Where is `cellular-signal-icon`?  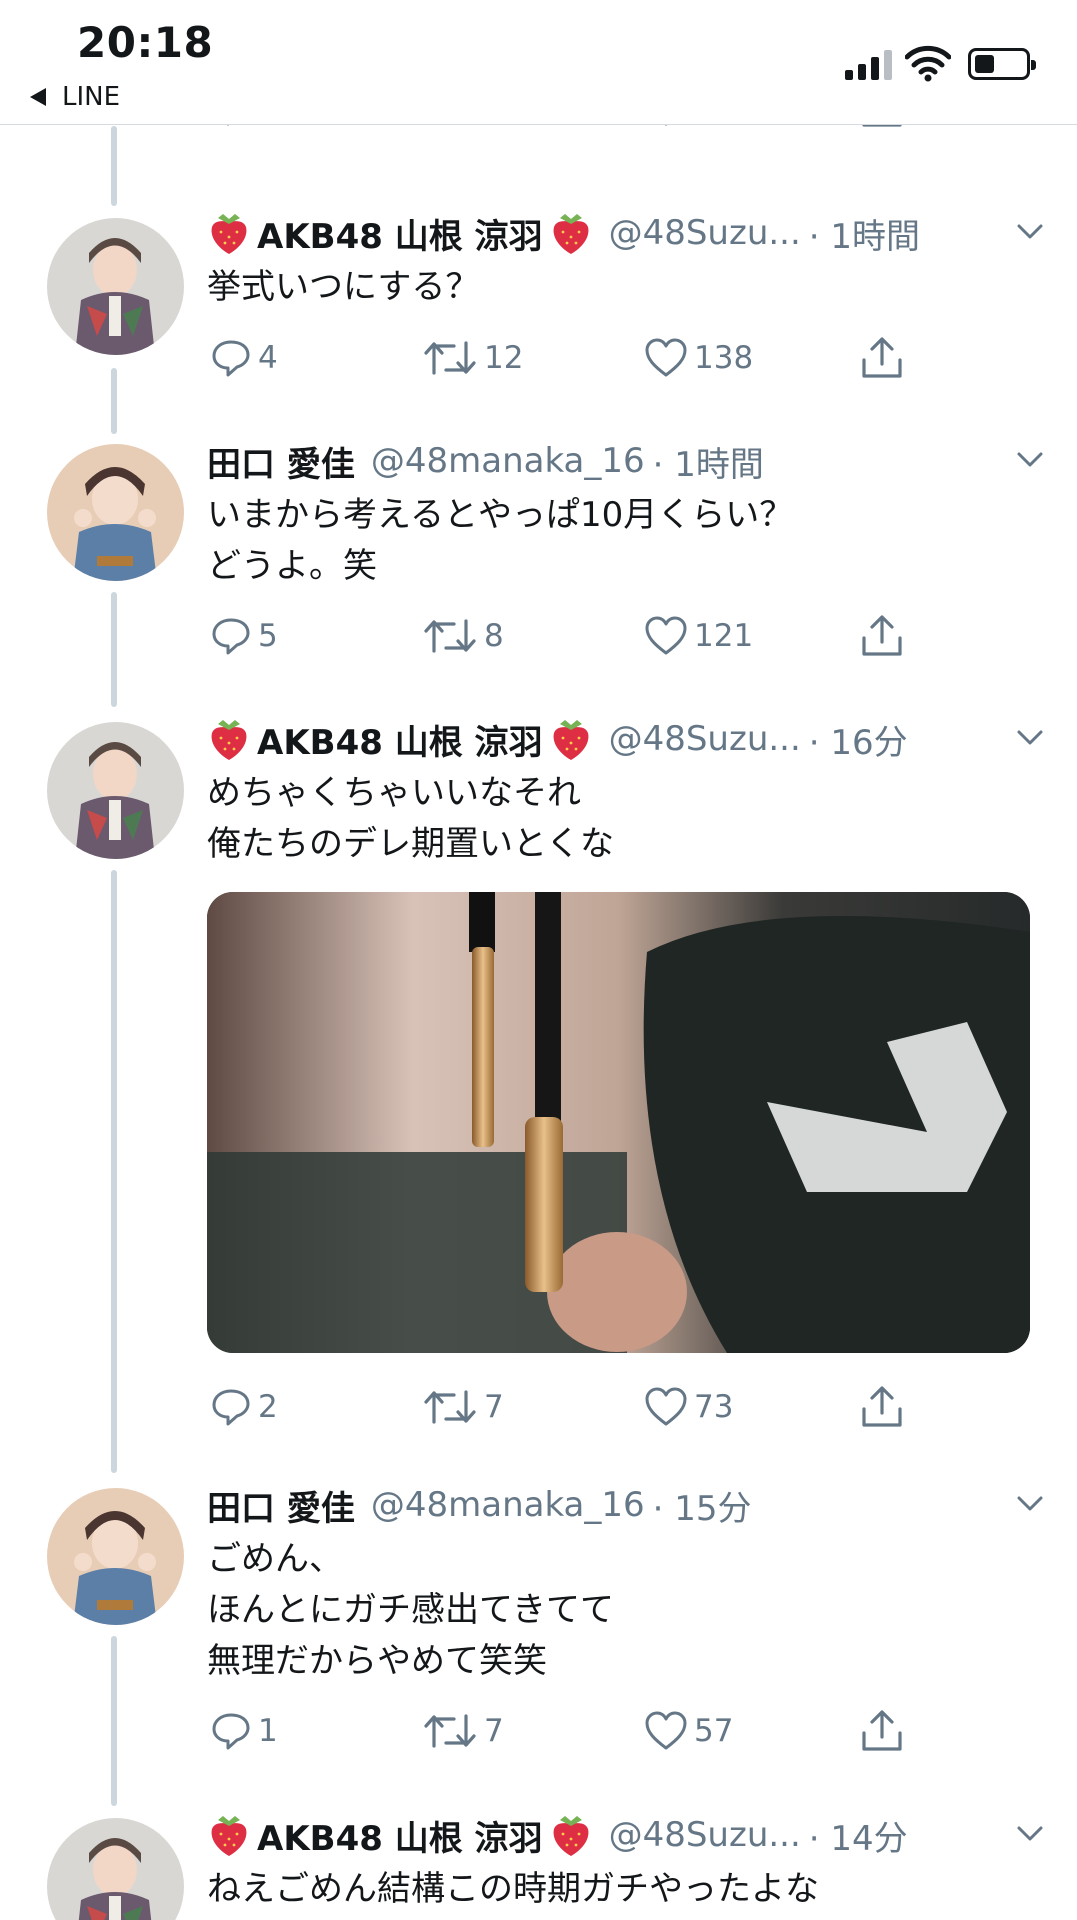
cellular-signal-icon is located at coordinates (868, 65).